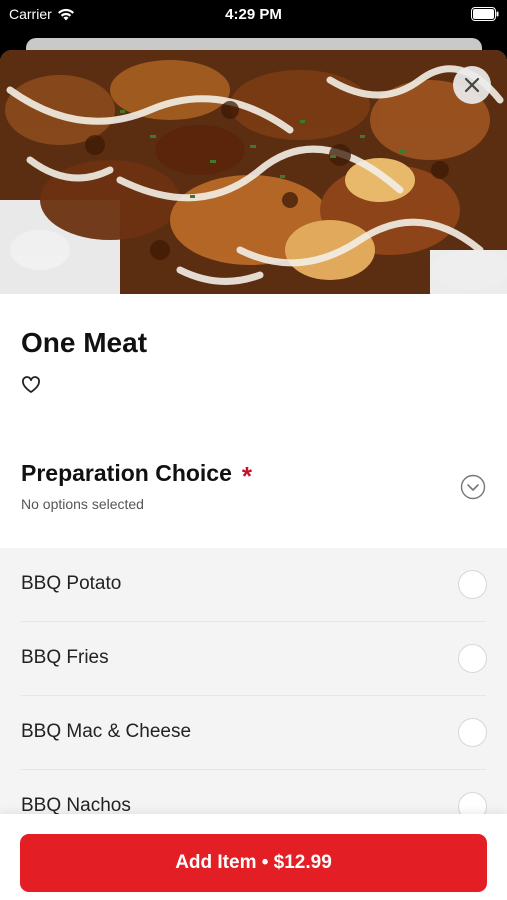 The width and height of the screenshot is (507, 900). I want to click on battery-icon, so click(485, 14).